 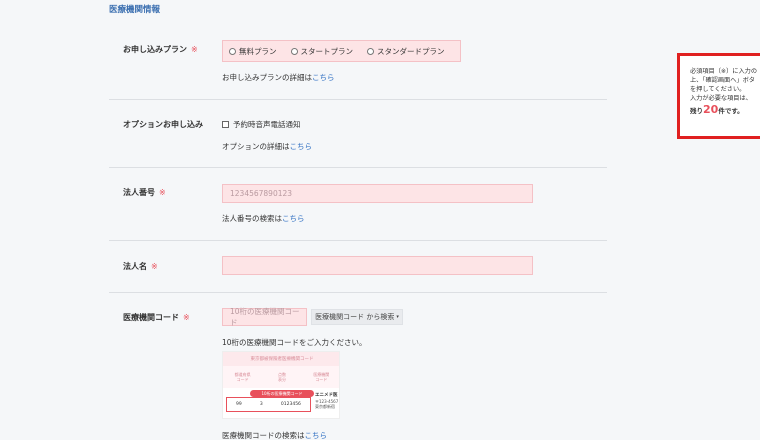 What do you see at coordinates (293, 218) in the screenshot?
I see `corp-number-search-link: こちら` at bounding box center [293, 218].